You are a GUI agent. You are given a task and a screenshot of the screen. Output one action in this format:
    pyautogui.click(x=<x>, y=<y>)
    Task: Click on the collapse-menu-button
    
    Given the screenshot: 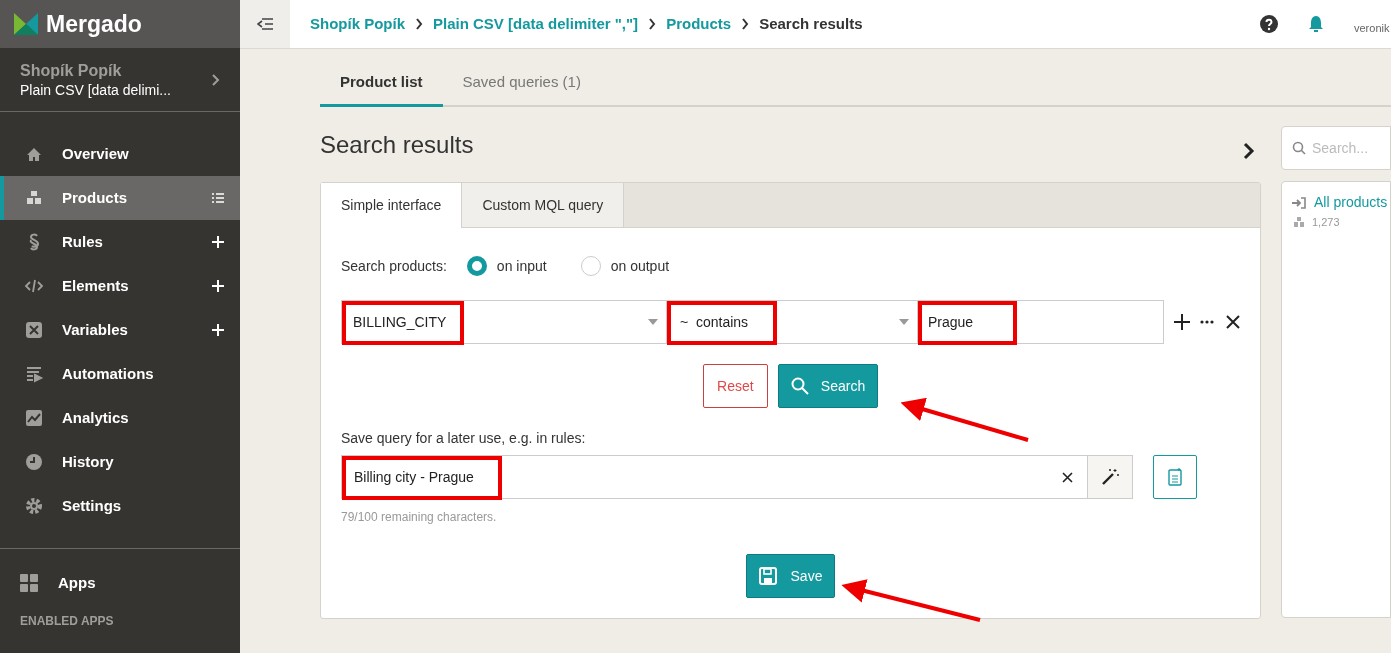 What is the action you would take?
    pyautogui.click(x=265, y=24)
    